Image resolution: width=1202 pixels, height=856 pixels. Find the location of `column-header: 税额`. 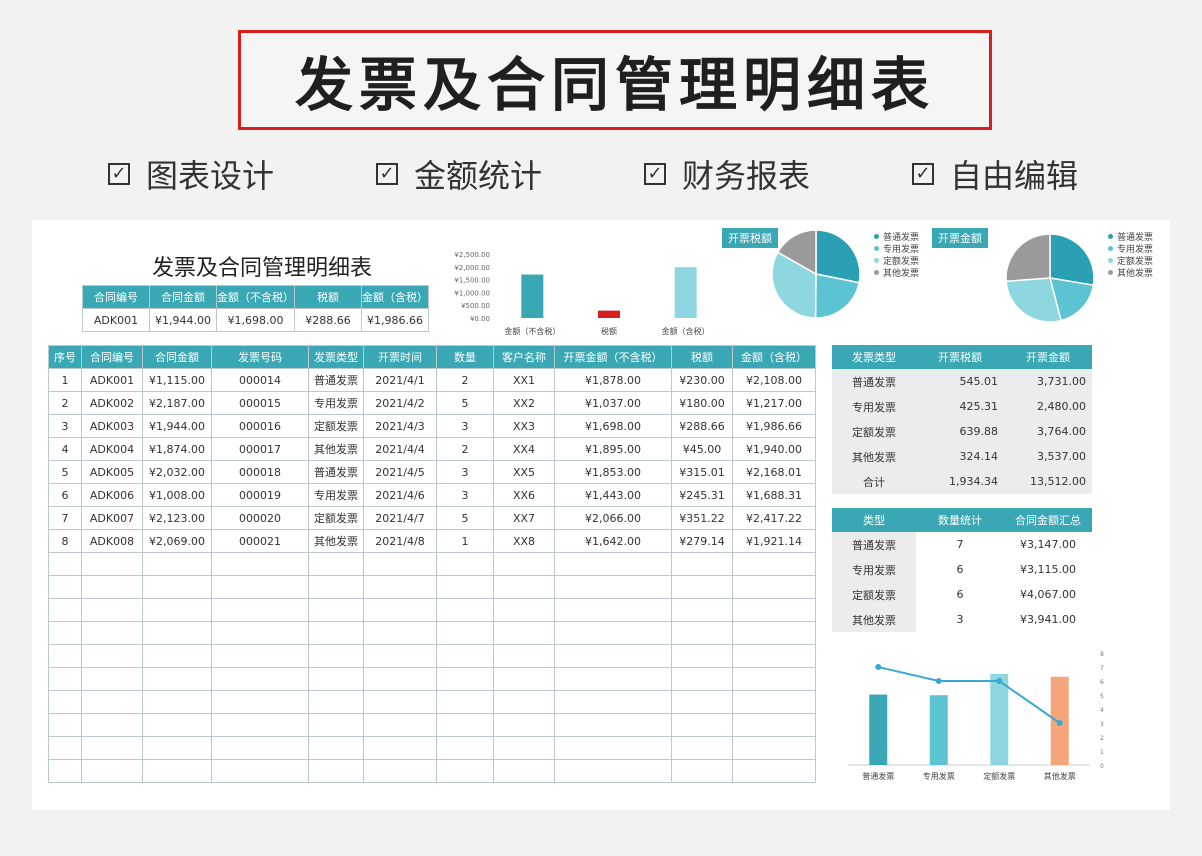

column-header: 税额 is located at coordinates (702, 357).